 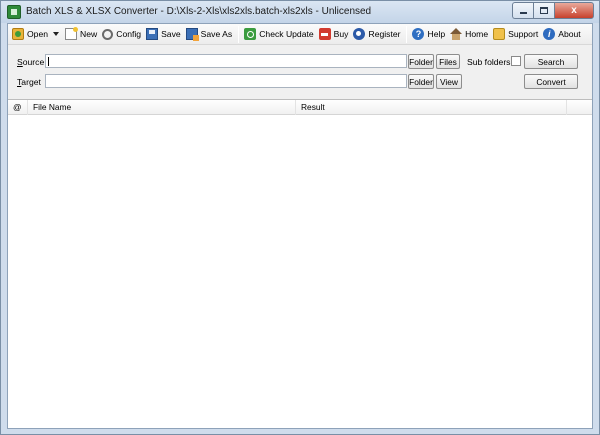 I want to click on search-button: Search, so click(x=551, y=61).